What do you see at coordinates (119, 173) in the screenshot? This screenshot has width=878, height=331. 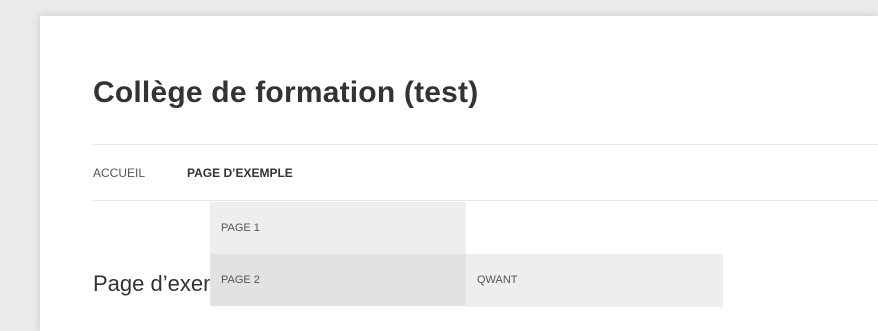 I see `nav-item-home: ACCUEIL` at bounding box center [119, 173].